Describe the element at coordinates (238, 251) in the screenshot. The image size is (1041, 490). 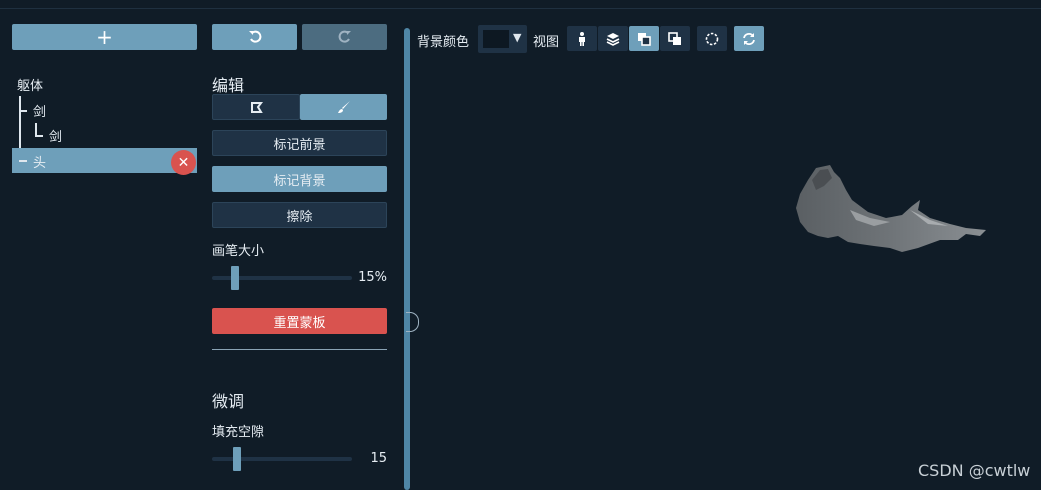
I see `brush-size-label: 画笔大小` at that location.